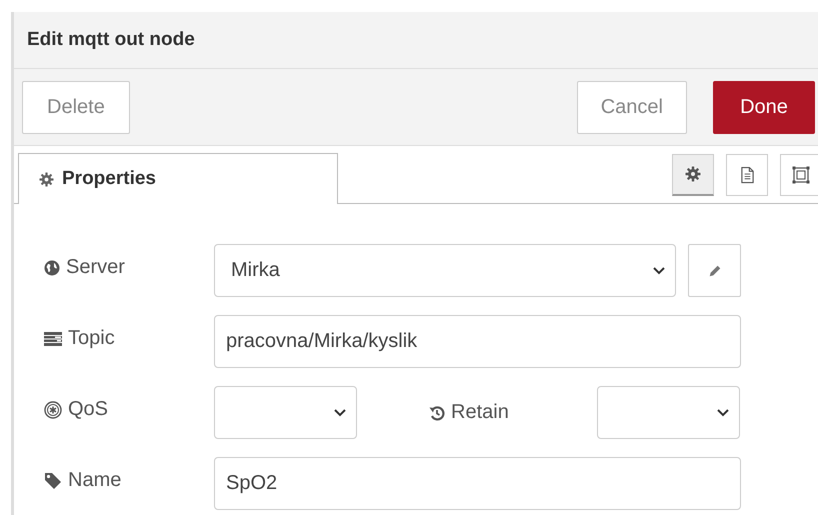 Image resolution: width=818 pixels, height=515 pixels. Describe the element at coordinates (477, 483) in the screenshot. I see `name-field: SpO2` at that location.